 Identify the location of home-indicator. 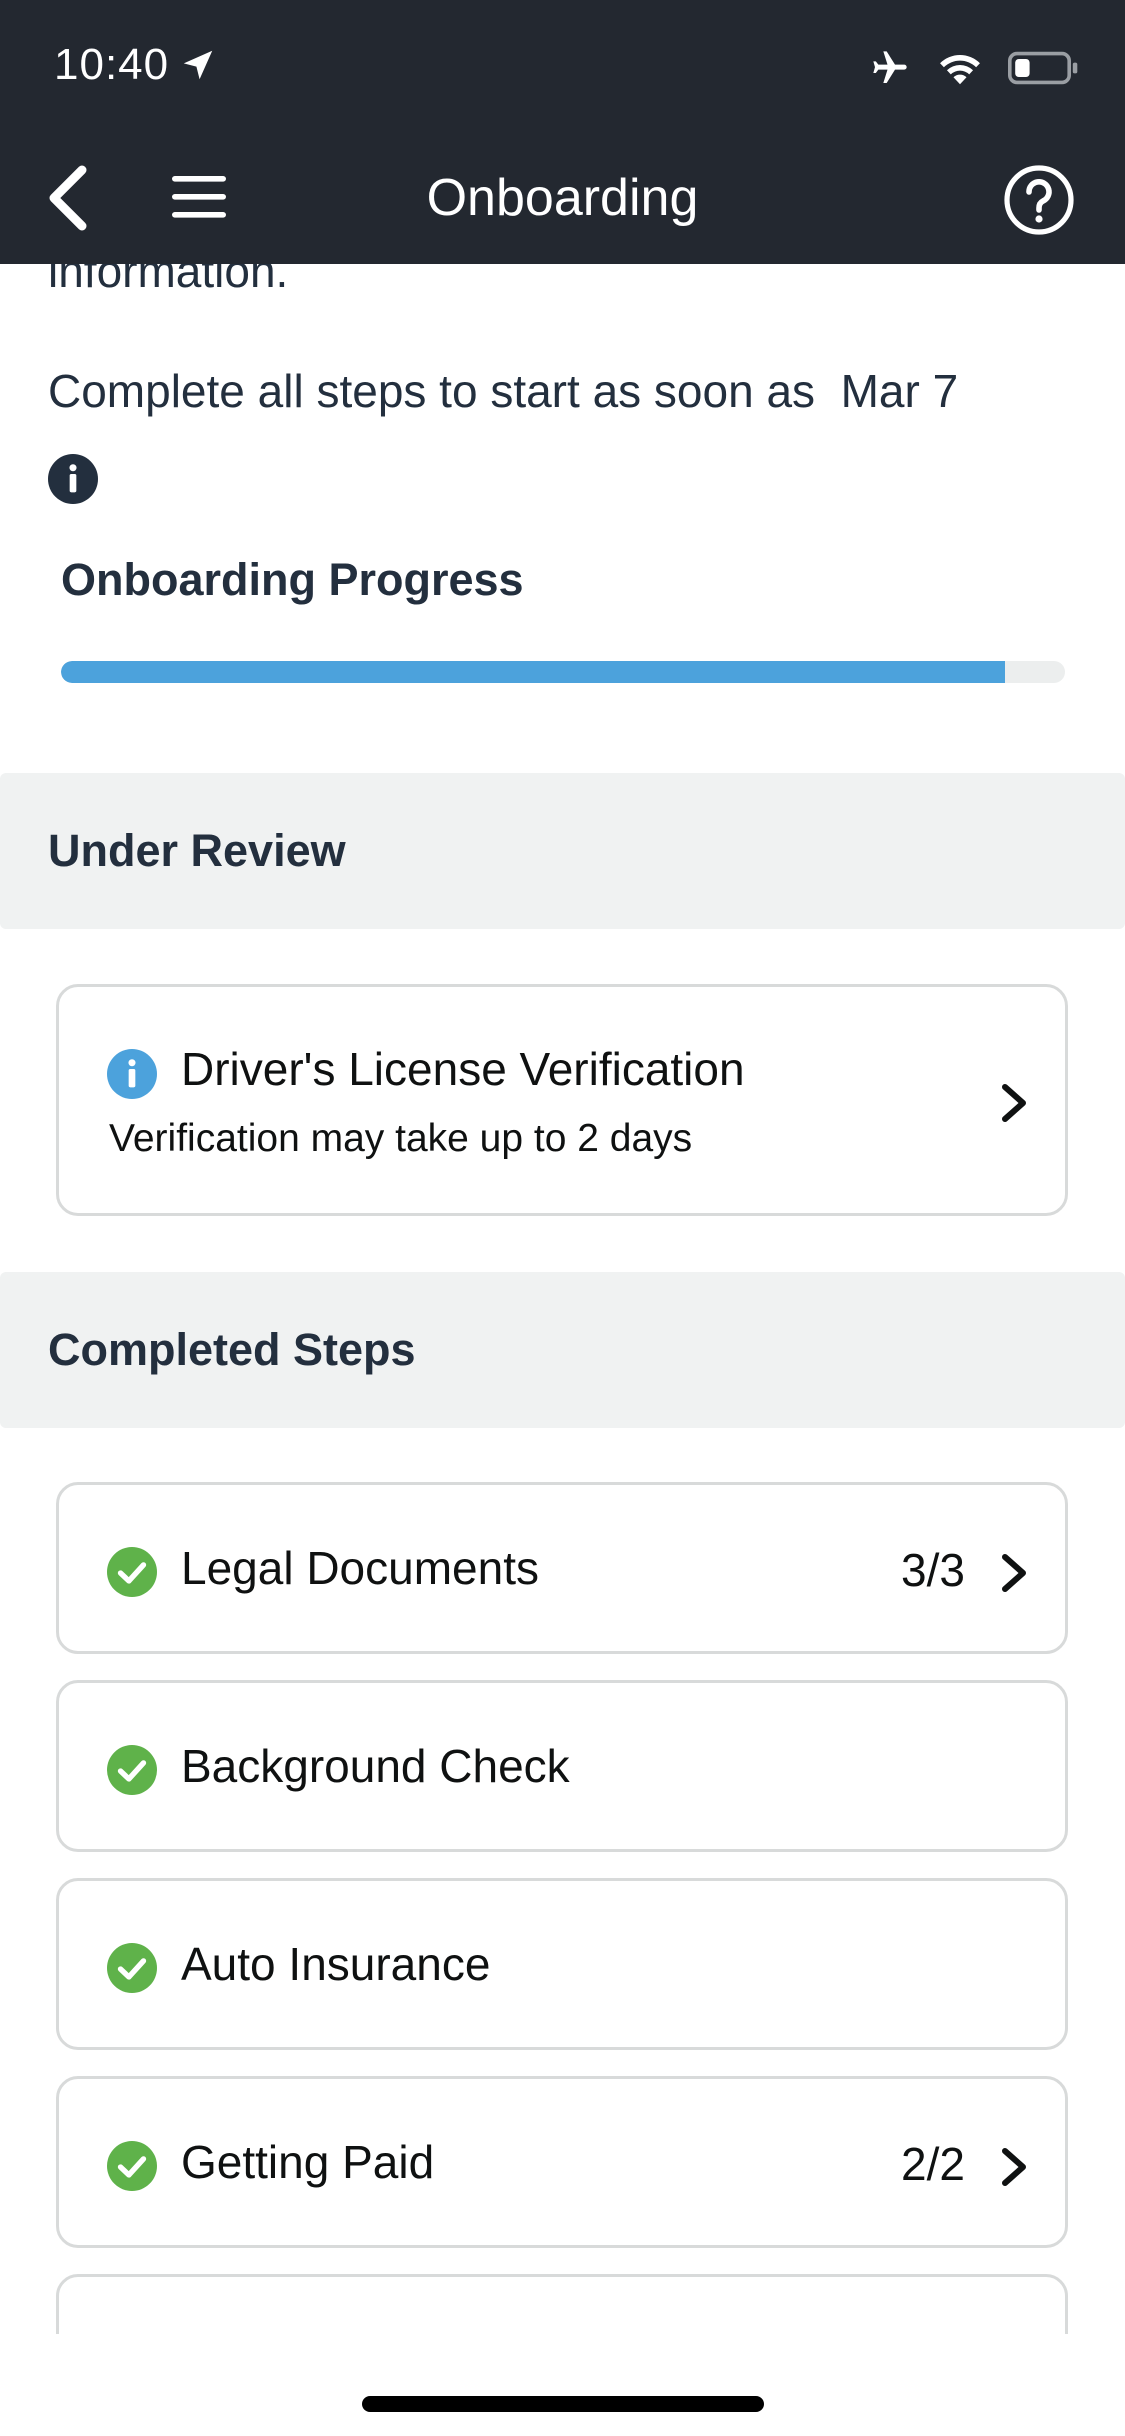
(563, 2404).